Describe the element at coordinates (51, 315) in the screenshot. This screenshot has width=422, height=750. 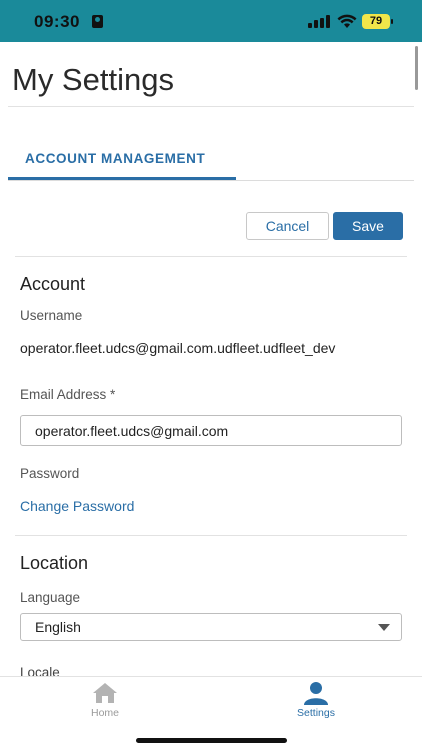
I see `username-label: Username` at that location.